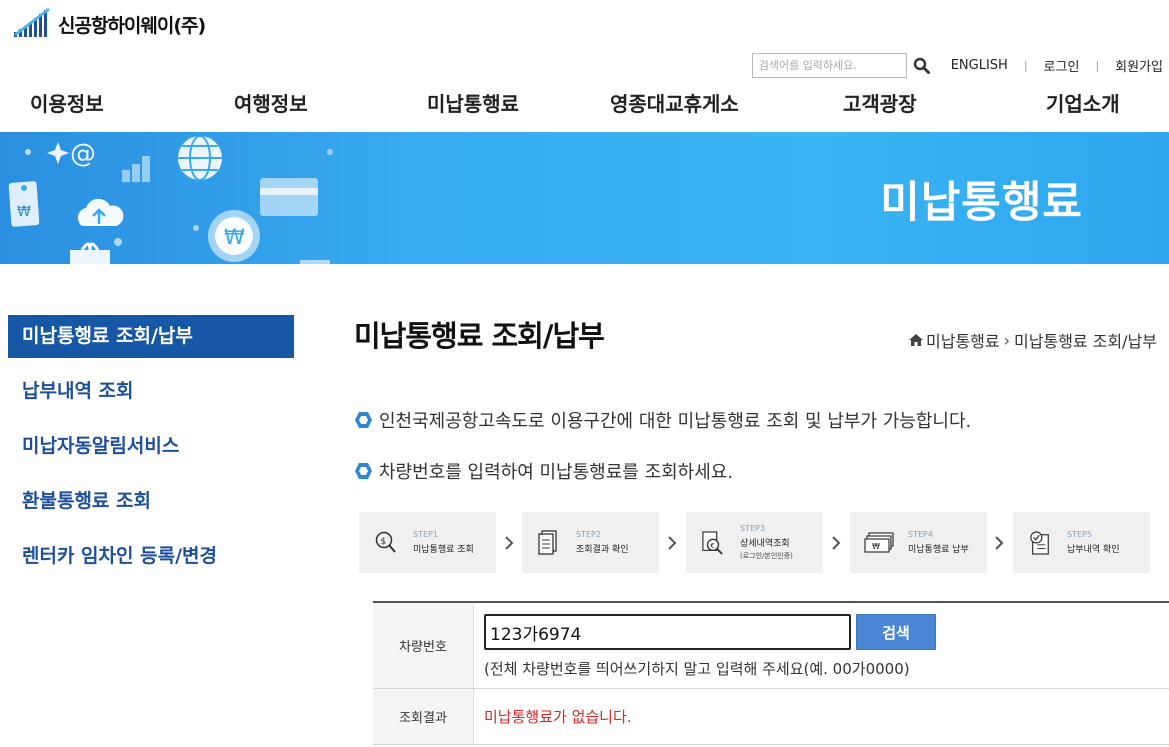  I want to click on company-logo: 신공항하이웨이(주), so click(109, 22).